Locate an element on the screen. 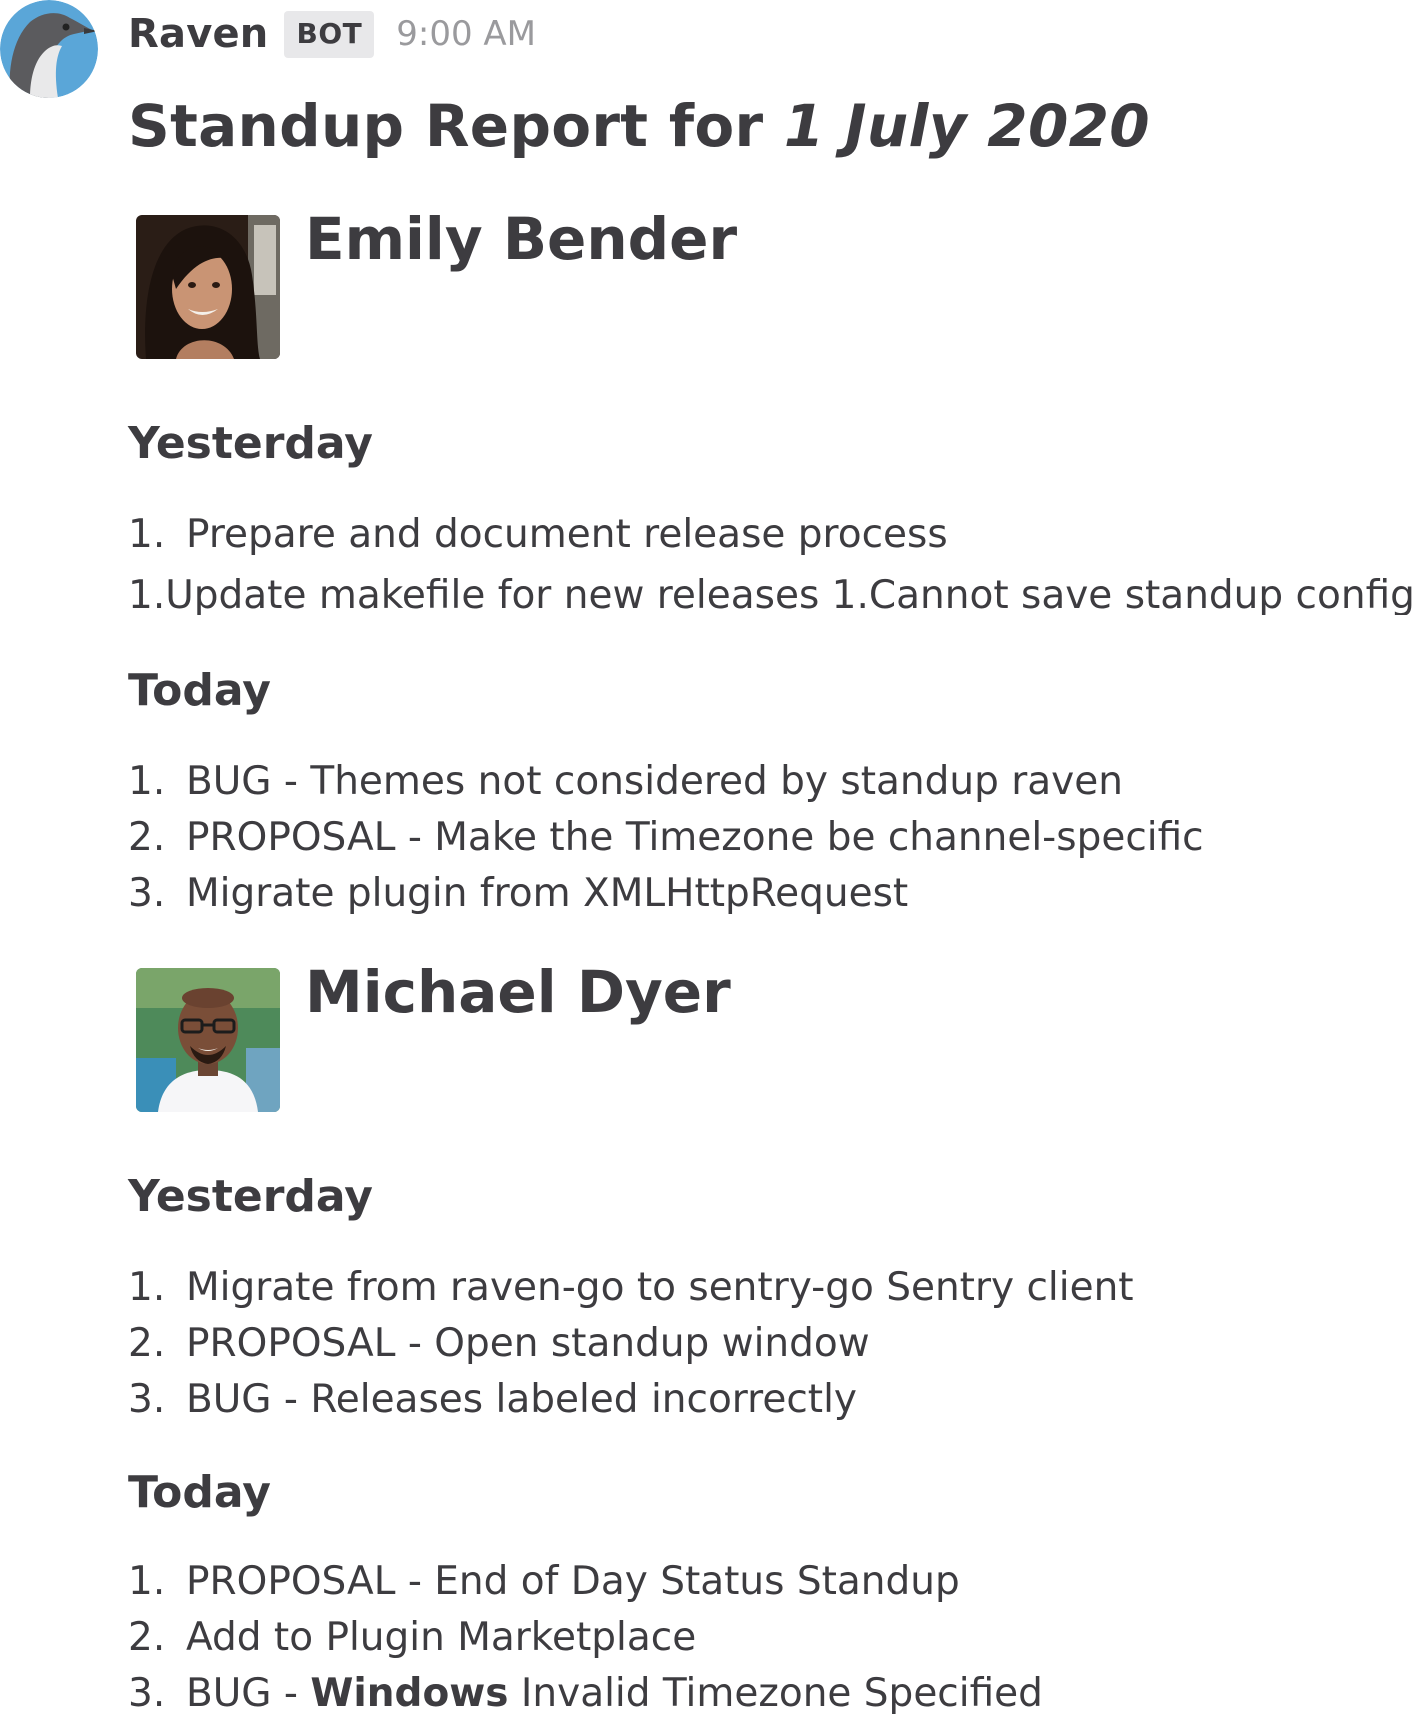 The height and width of the screenshot is (1735, 1412). list-item-text-bold: Windows is located at coordinates (409, 1693).